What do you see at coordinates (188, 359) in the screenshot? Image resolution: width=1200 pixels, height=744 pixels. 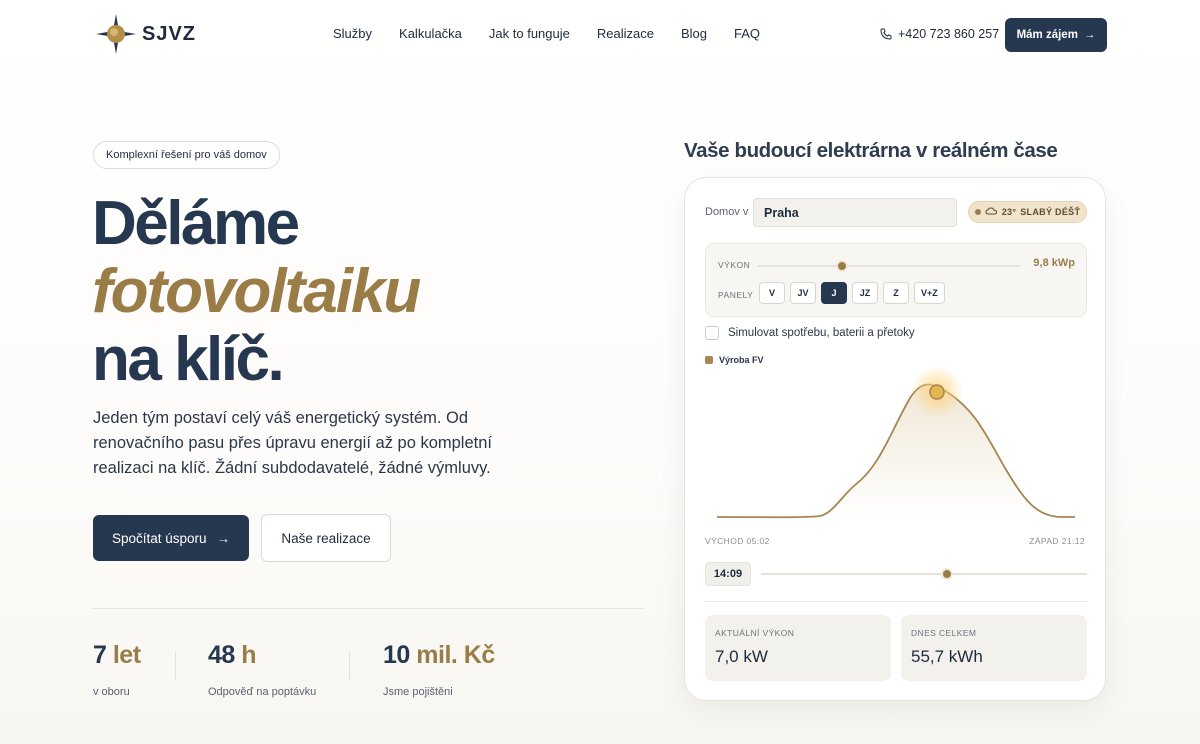 I see `hero-title-line3: na klíč.` at bounding box center [188, 359].